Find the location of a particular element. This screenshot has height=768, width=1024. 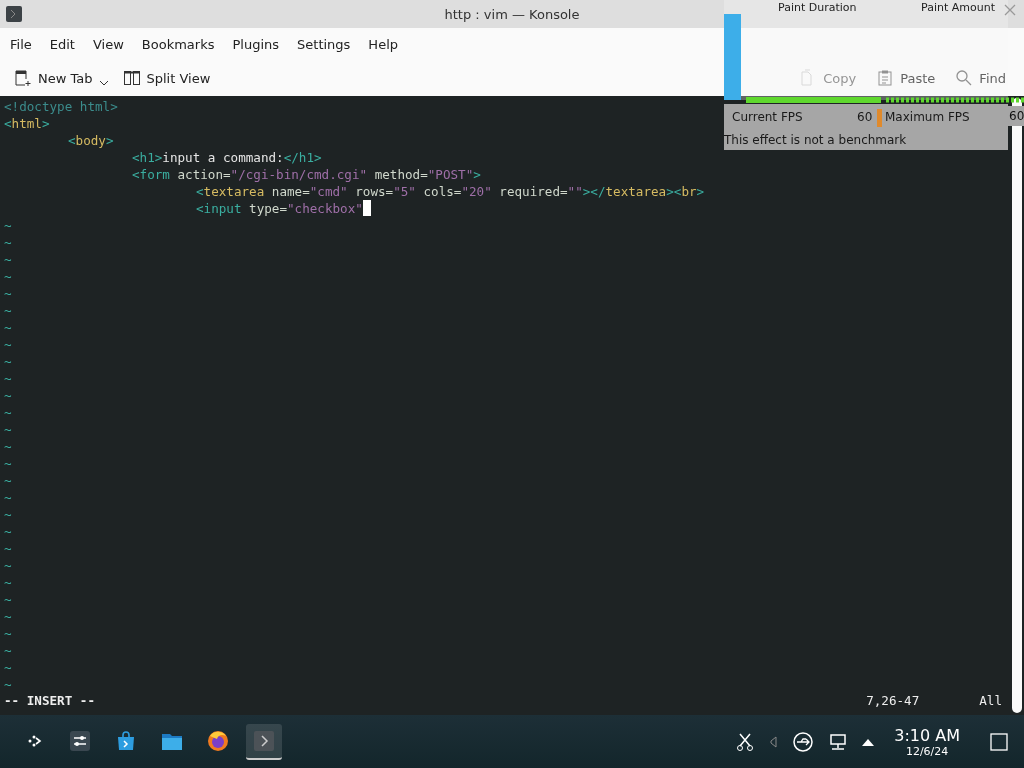

caret-icon is located at coordinates (103, 83).